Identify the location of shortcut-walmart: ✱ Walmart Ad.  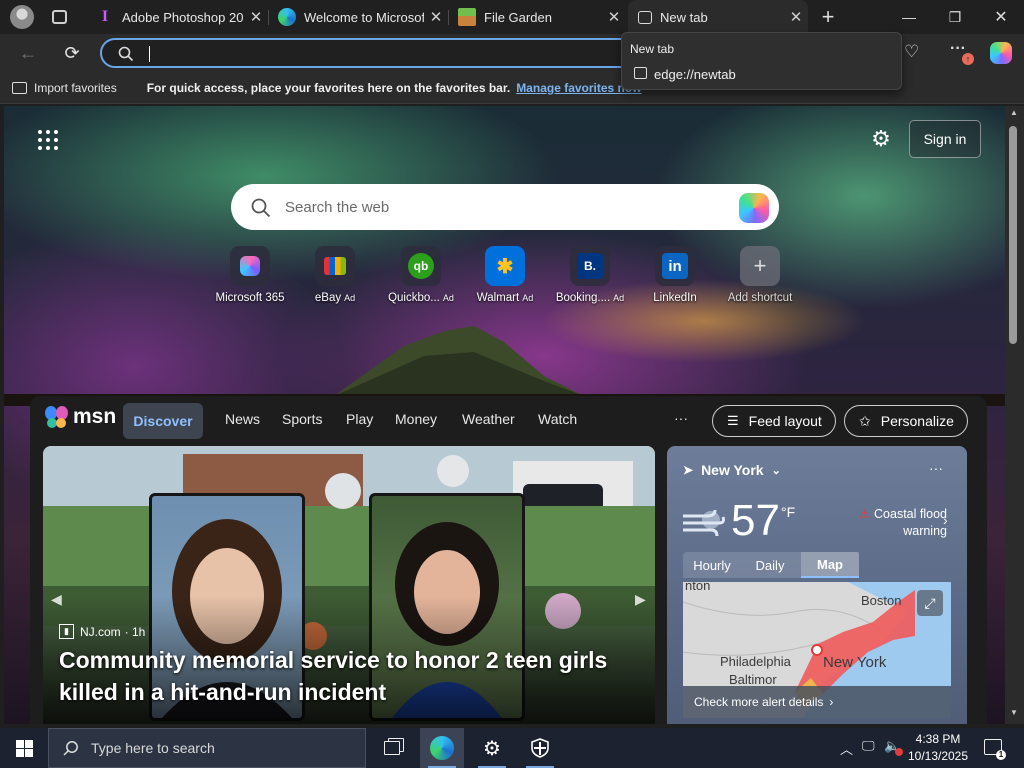
(505, 275).